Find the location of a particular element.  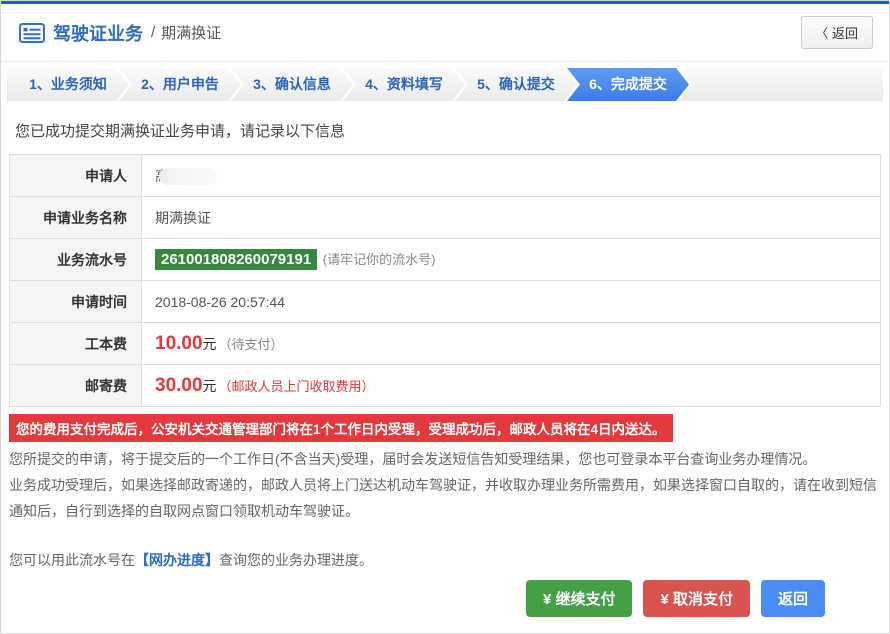

back-button-label: 返回 is located at coordinates (844, 33).